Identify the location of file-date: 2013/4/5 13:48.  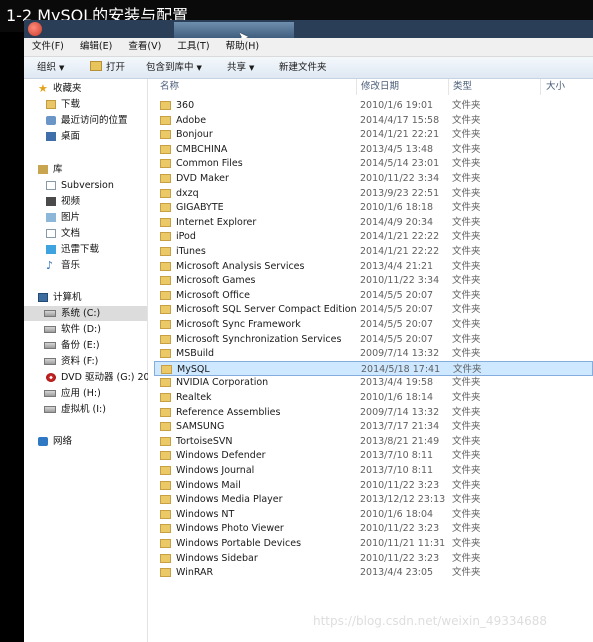
(397, 149).